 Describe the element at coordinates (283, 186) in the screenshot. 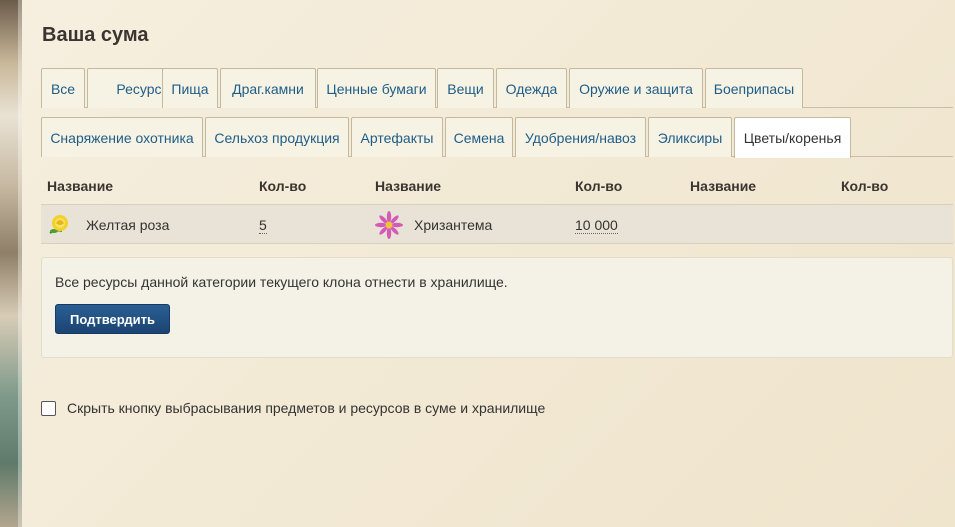

I see `header-qty-1: Кол-во` at that location.